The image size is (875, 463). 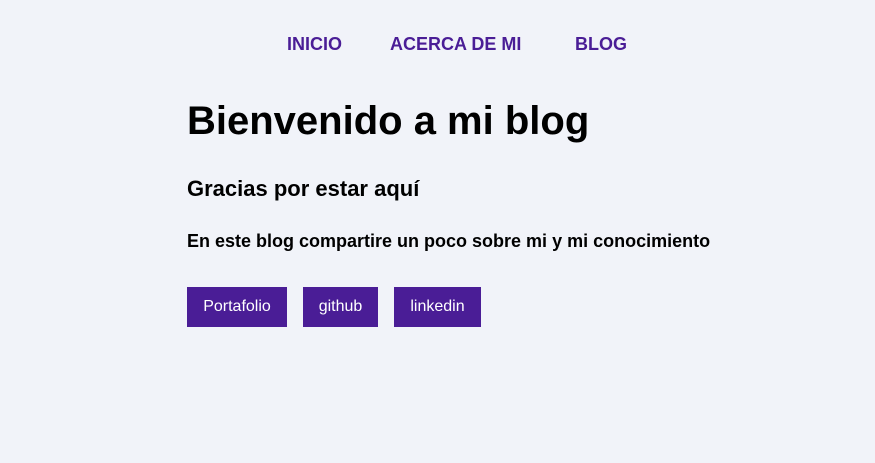 What do you see at coordinates (314, 44) in the screenshot?
I see `nav-link-inicio: INICIO` at bounding box center [314, 44].